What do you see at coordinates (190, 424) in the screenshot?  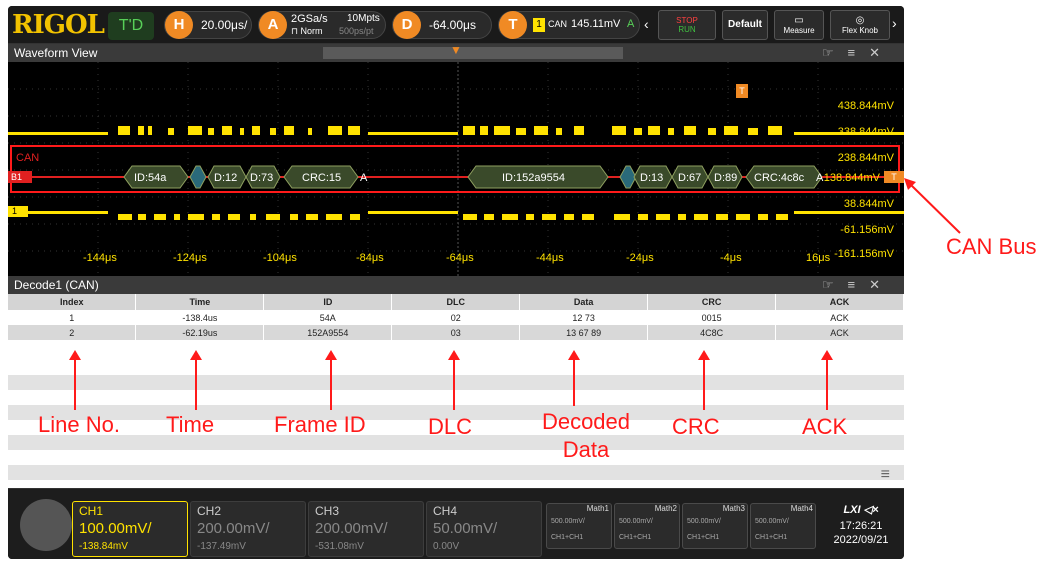 I see `time-annotation: Time` at bounding box center [190, 424].